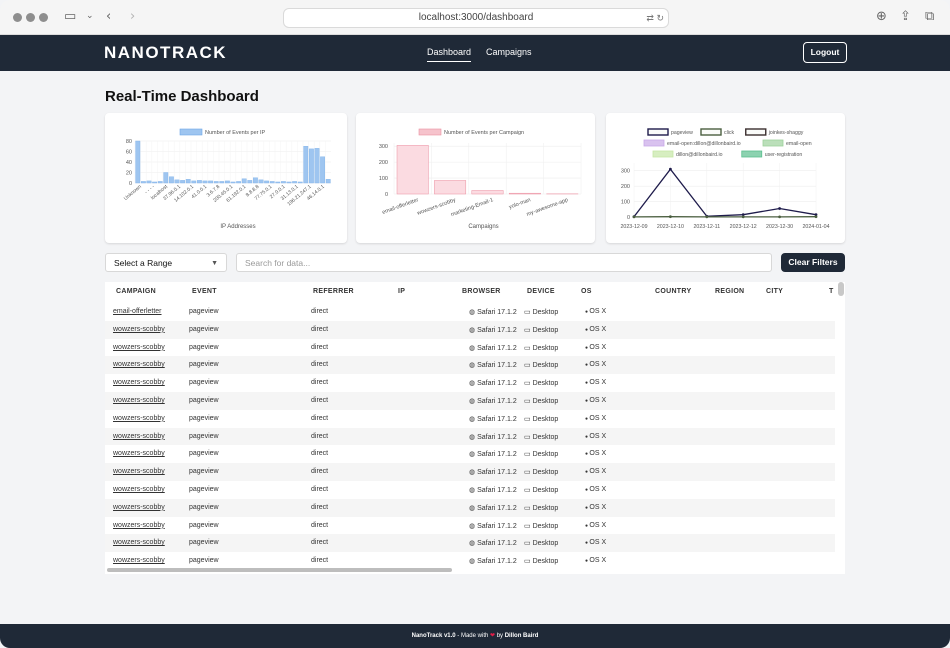 This screenshot has height=648, width=950. Describe the element at coordinates (333, 291) in the screenshot. I see `column-header-referrer: REFERRER` at that location.